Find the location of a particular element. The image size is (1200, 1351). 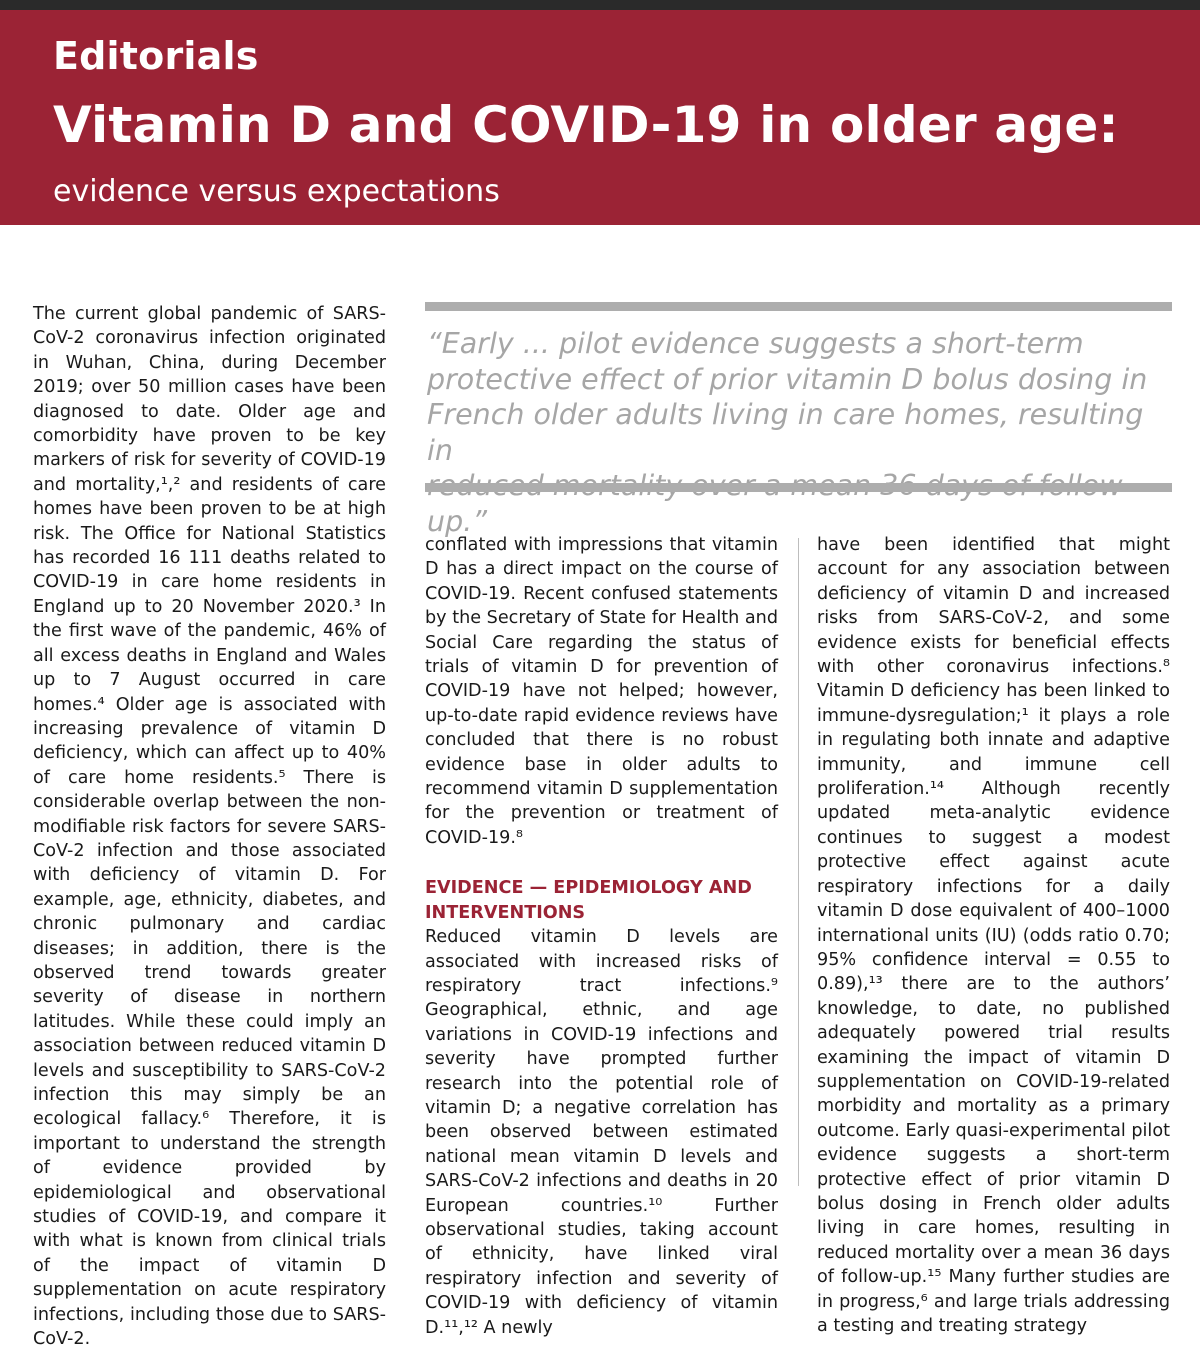

section-label: Editorials is located at coordinates (156, 56).